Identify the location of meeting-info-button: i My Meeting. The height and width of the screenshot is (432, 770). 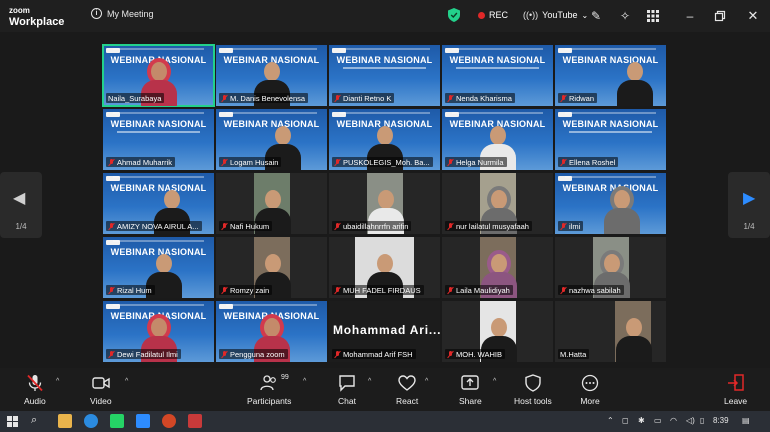
(122, 13).